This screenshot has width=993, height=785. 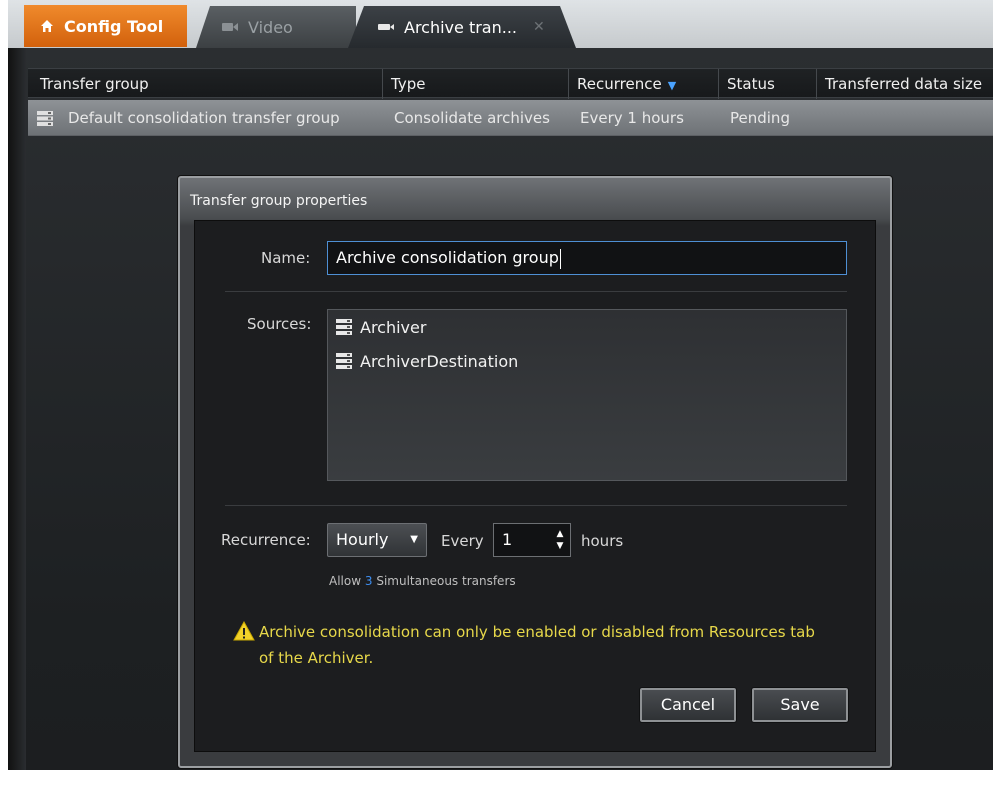 I want to click on cancel-button: Cancel, so click(x=688, y=705).